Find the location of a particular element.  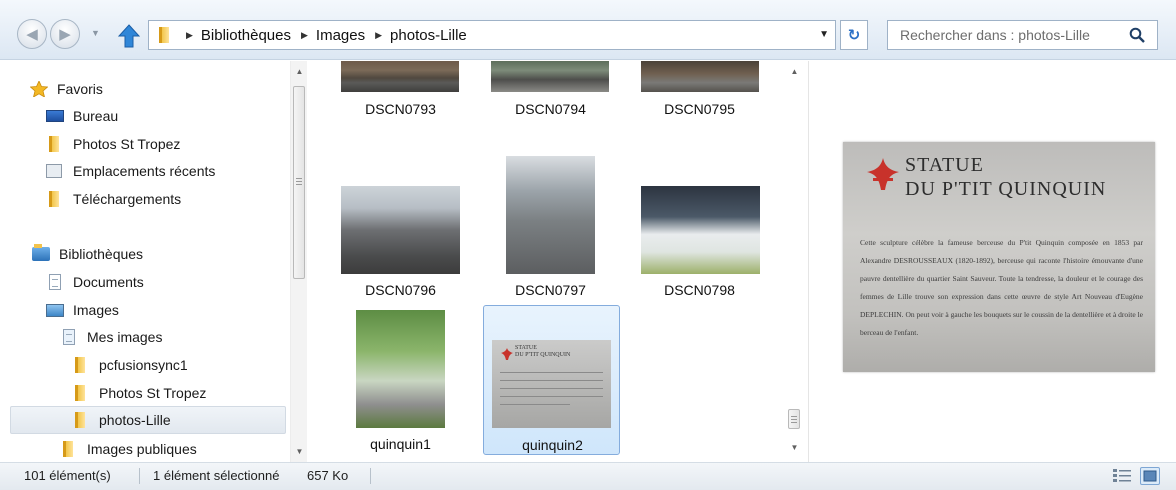

nav-mes-images: Mes images is located at coordinates (111, 337).